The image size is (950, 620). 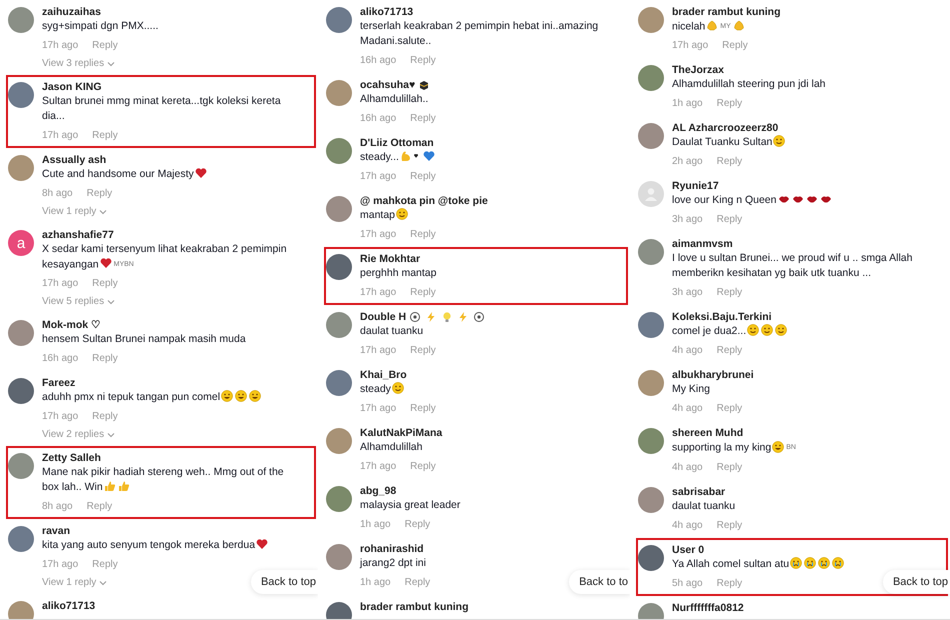 I want to click on thumbs-up-icon, so click(x=110, y=486).